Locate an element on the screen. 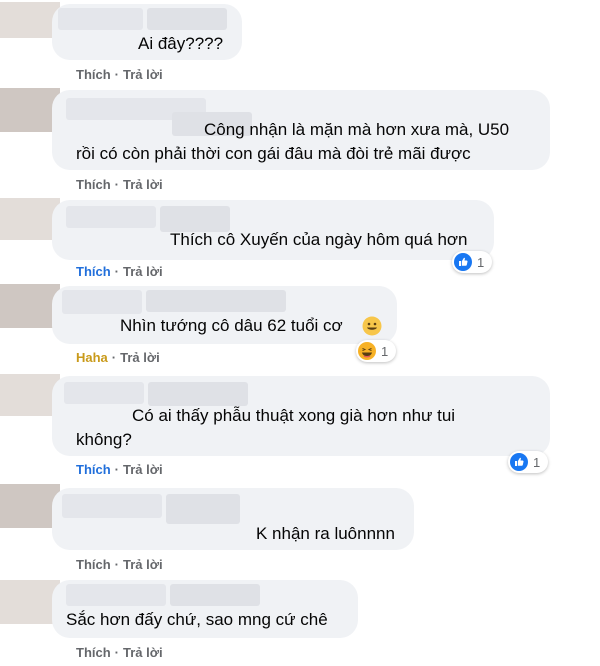  comment-bubble: Thích cô Xuyến của ngày hôm quá hơn is located at coordinates (273, 230).